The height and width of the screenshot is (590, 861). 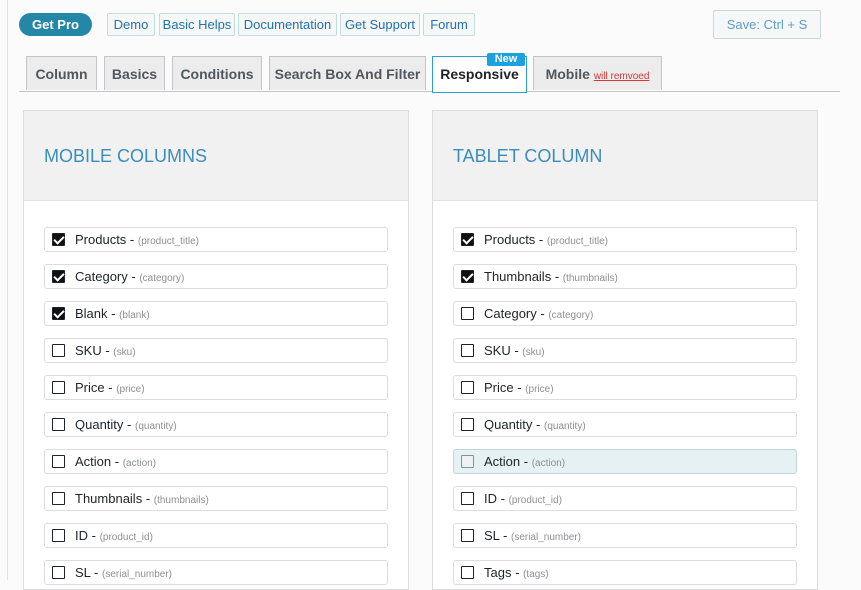 What do you see at coordinates (535, 424) in the screenshot?
I see `column-label: Quantity - (quantity)` at bounding box center [535, 424].